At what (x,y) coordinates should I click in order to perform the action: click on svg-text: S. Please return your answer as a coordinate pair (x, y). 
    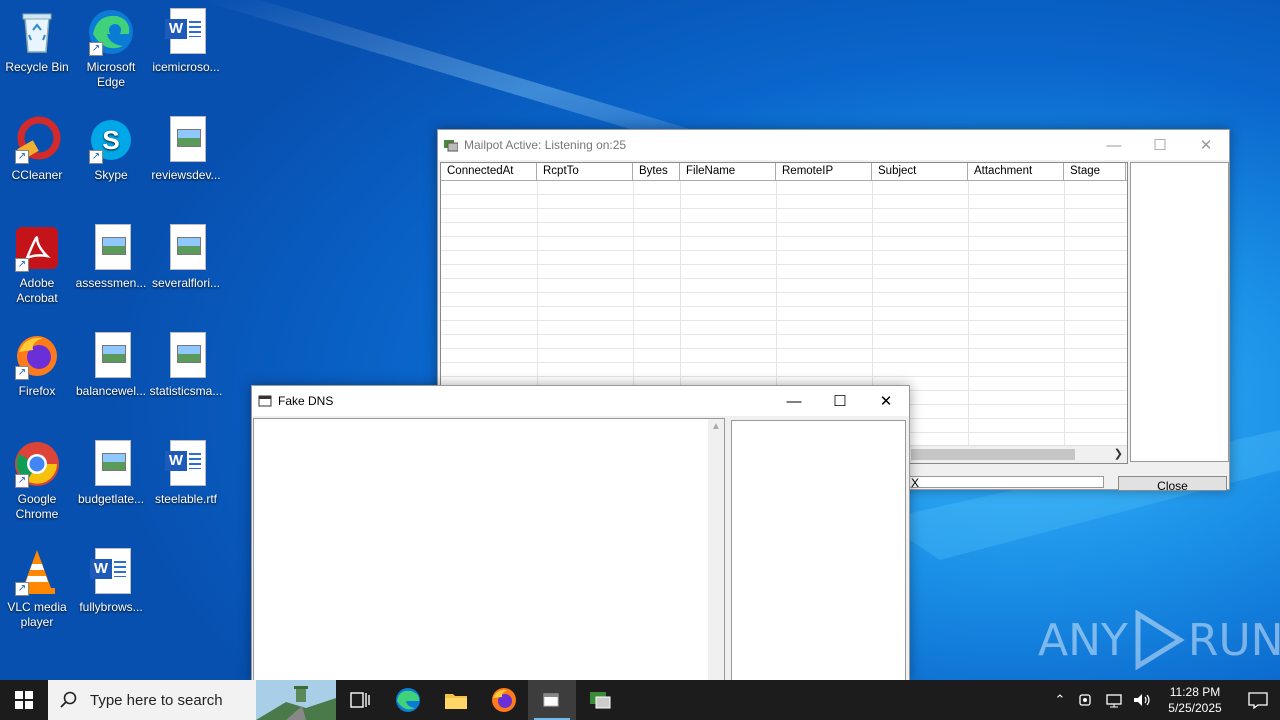
    Looking at the image, I should click on (110, 140).